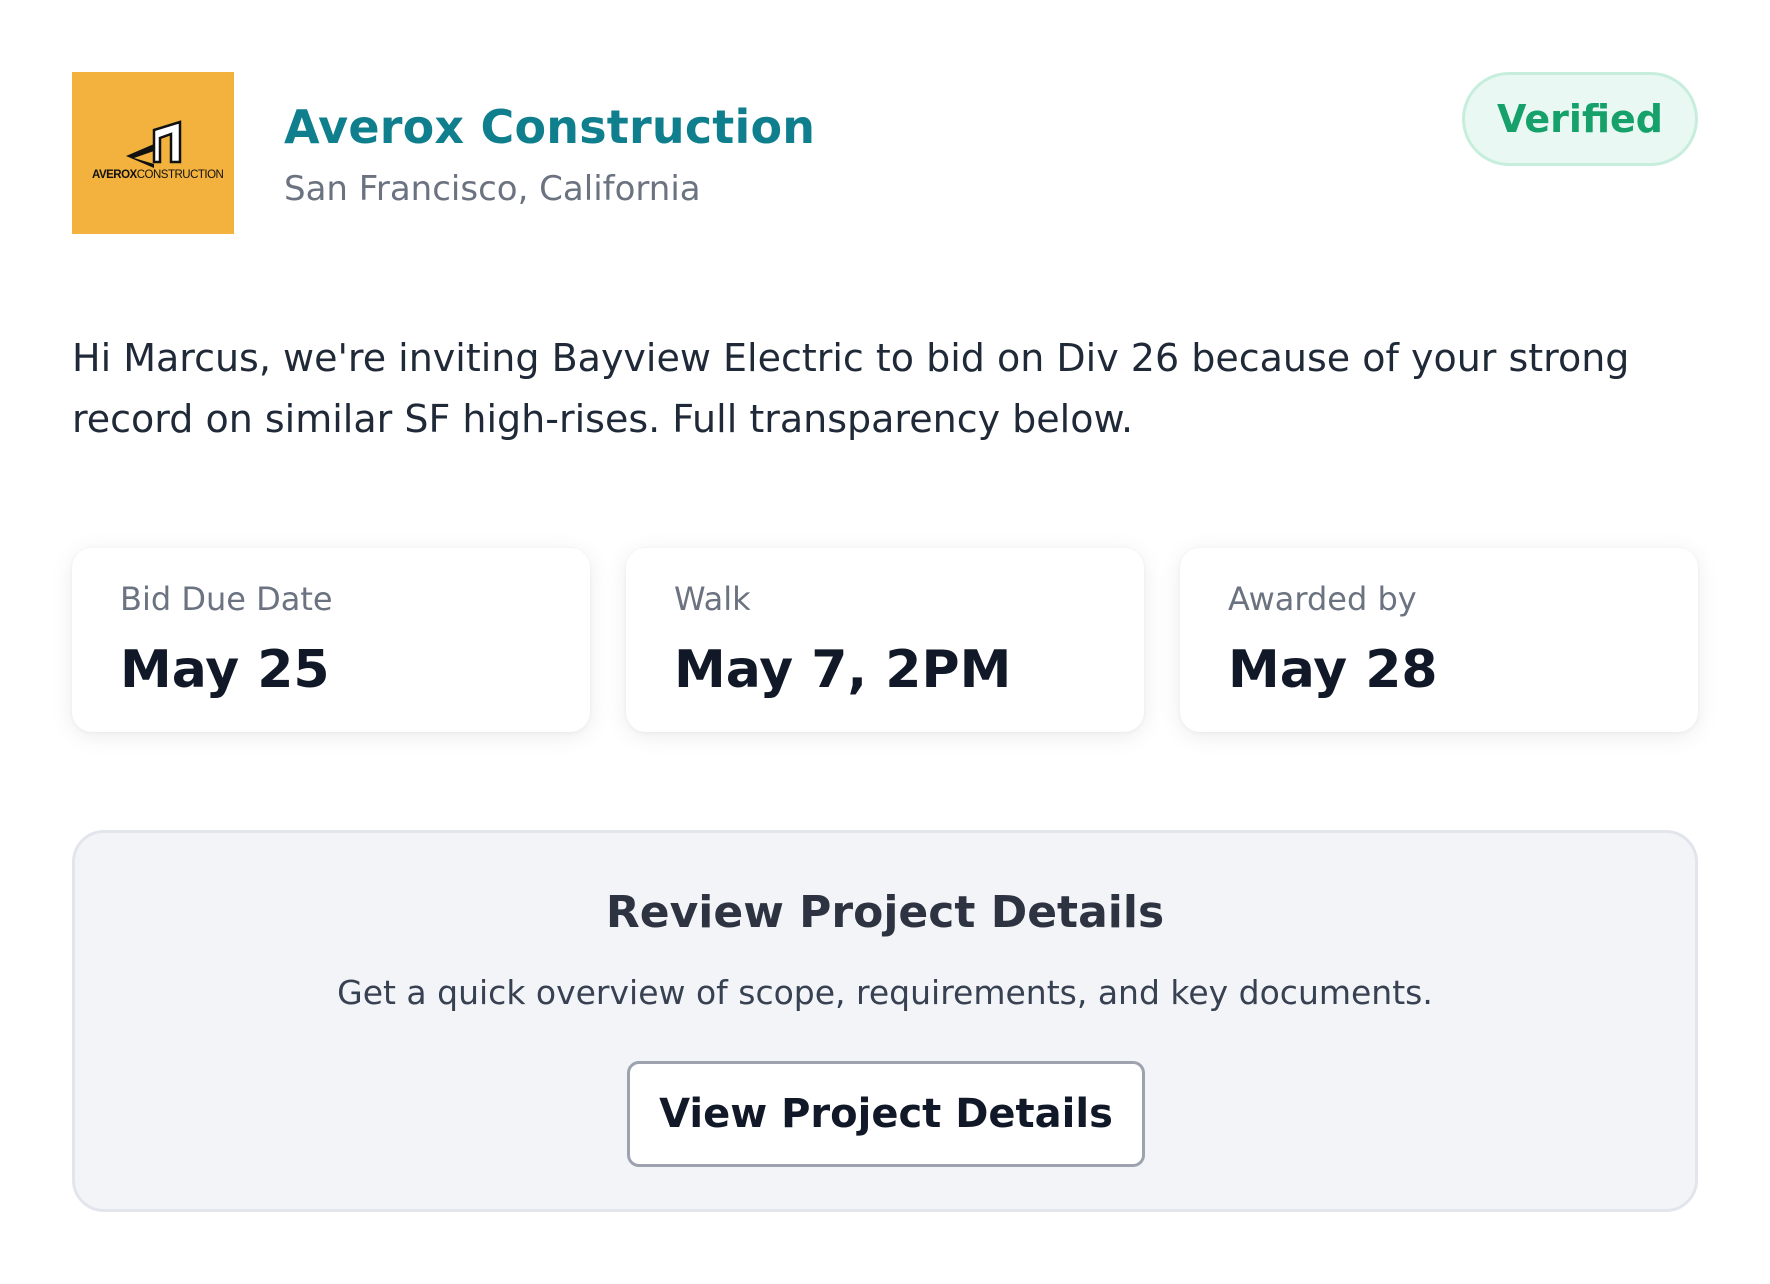  Describe the element at coordinates (1322, 599) in the screenshot. I see `stat-label: Awarded by` at that location.